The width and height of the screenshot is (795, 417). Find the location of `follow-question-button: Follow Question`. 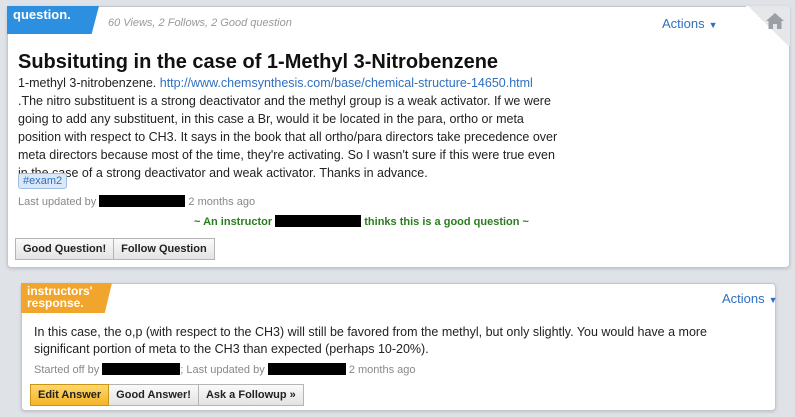

follow-question-button: Follow Question is located at coordinates (164, 249).